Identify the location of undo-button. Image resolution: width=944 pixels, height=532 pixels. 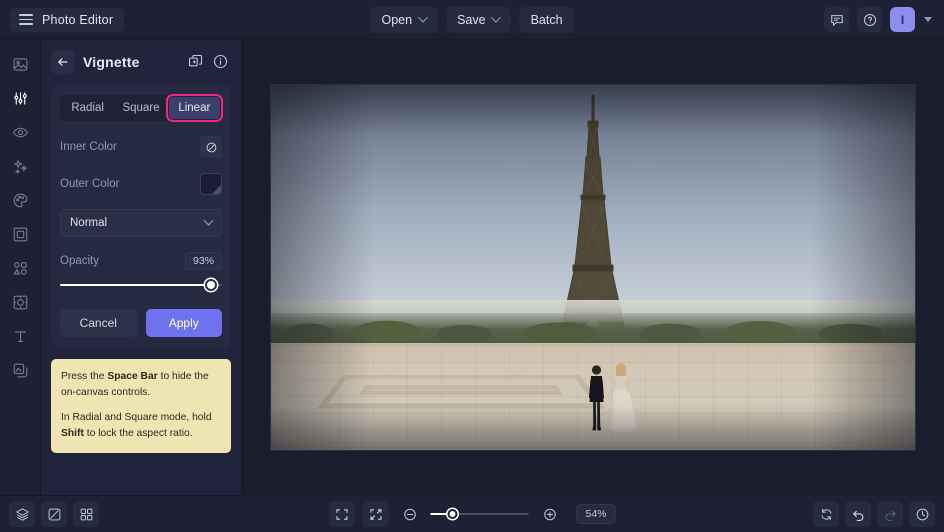
(858, 514).